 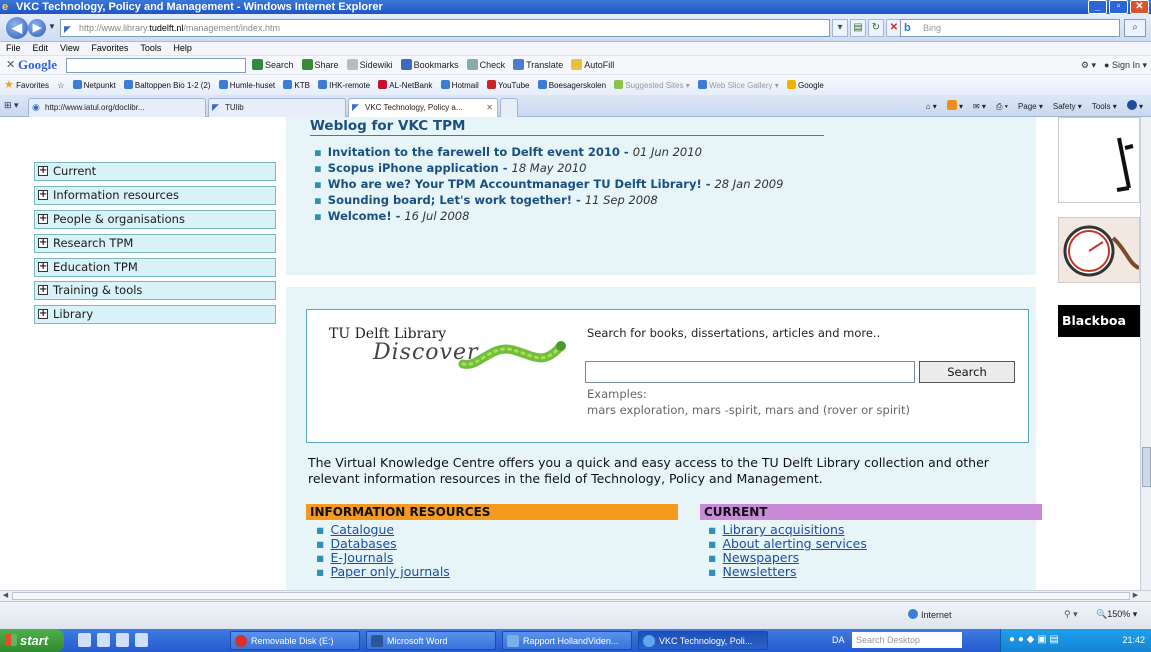 I want to click on translate-button: Translate, so click(x=538, y=65).